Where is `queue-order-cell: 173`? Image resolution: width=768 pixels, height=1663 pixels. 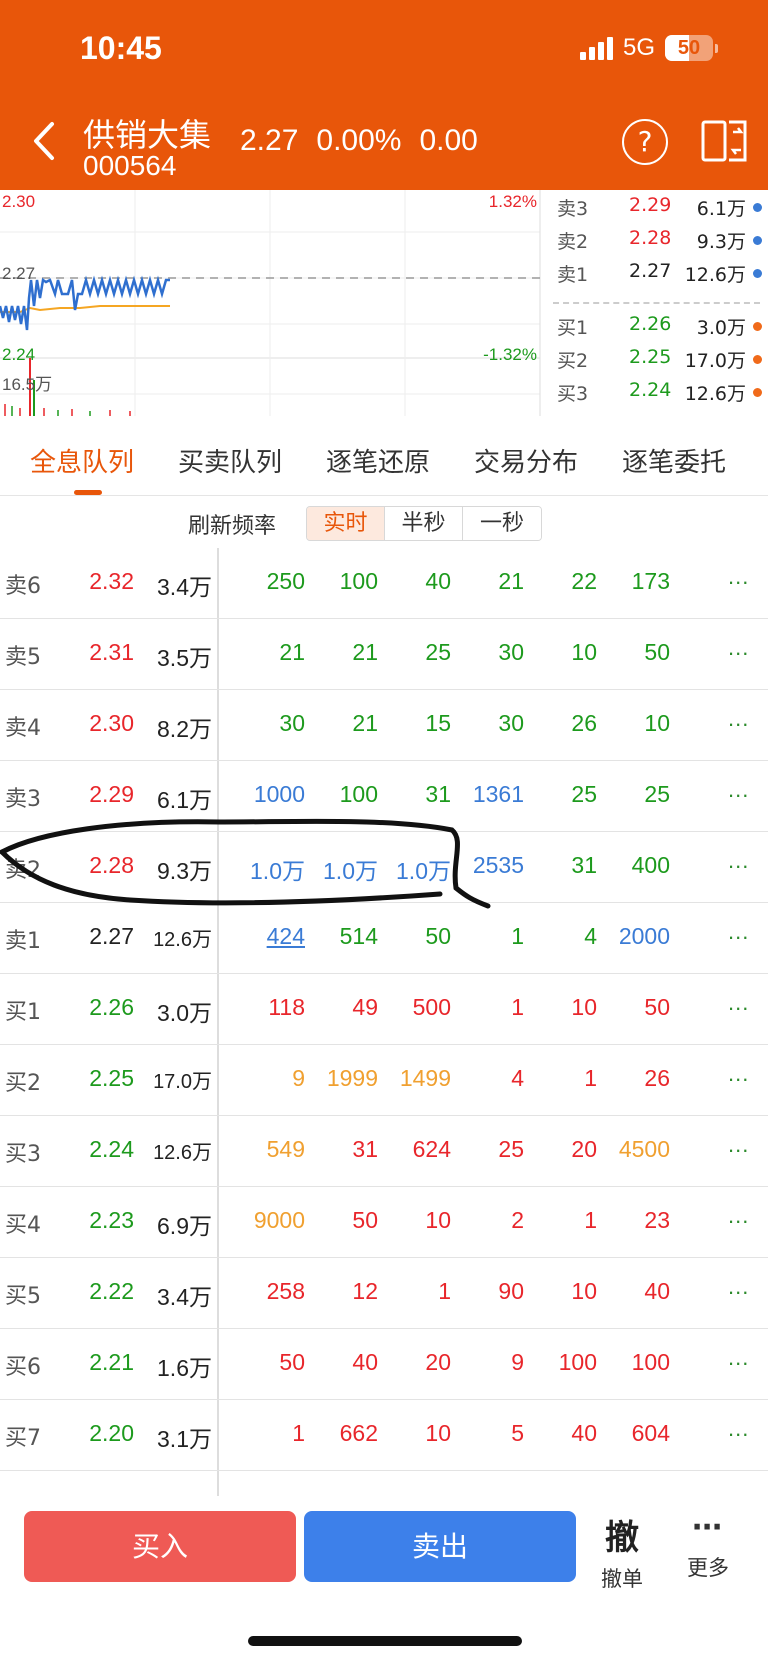
queue-order-cell: 173 is located at coordinates (632, 581).